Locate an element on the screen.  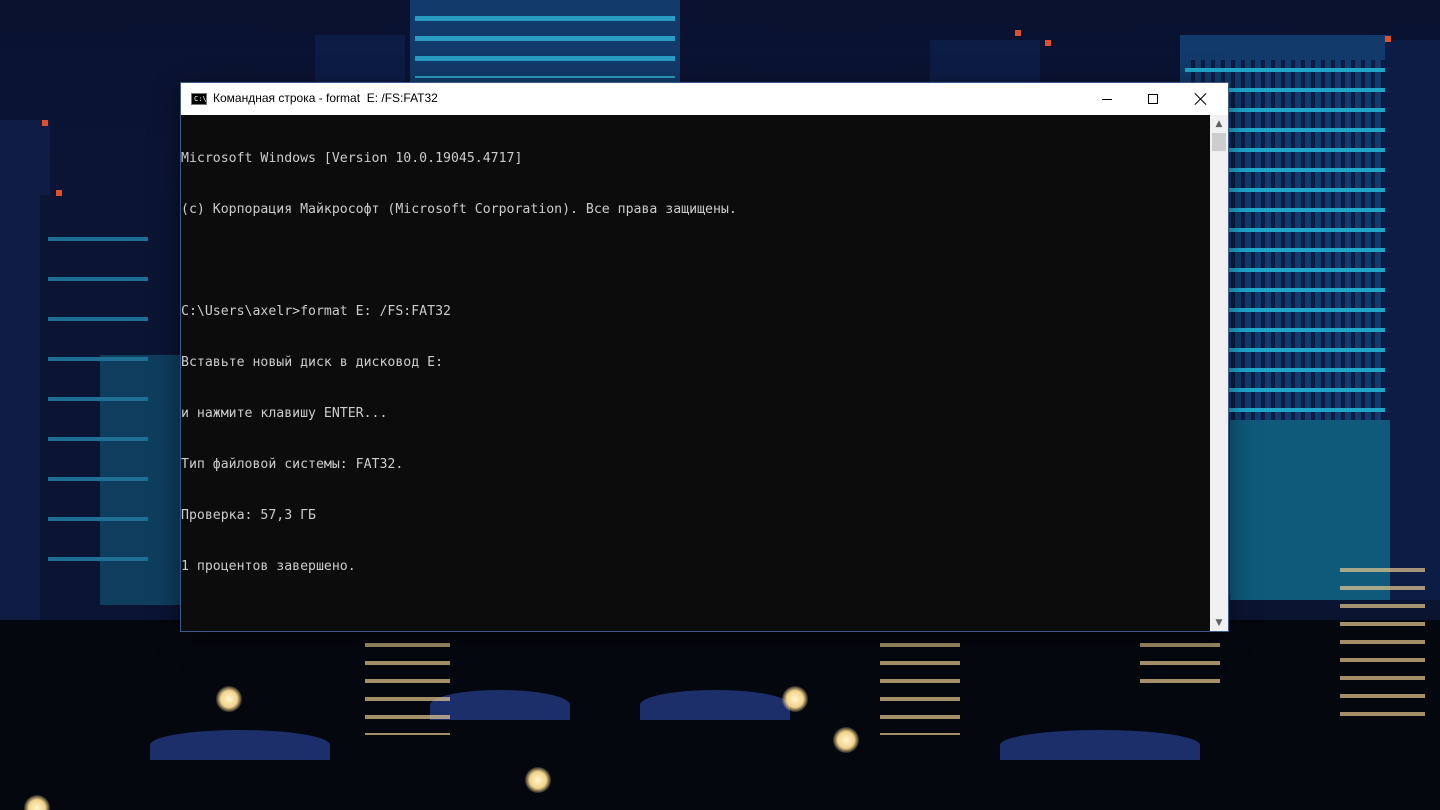
cmd-icon-text: C:\ is located at coordinates (200, 99).